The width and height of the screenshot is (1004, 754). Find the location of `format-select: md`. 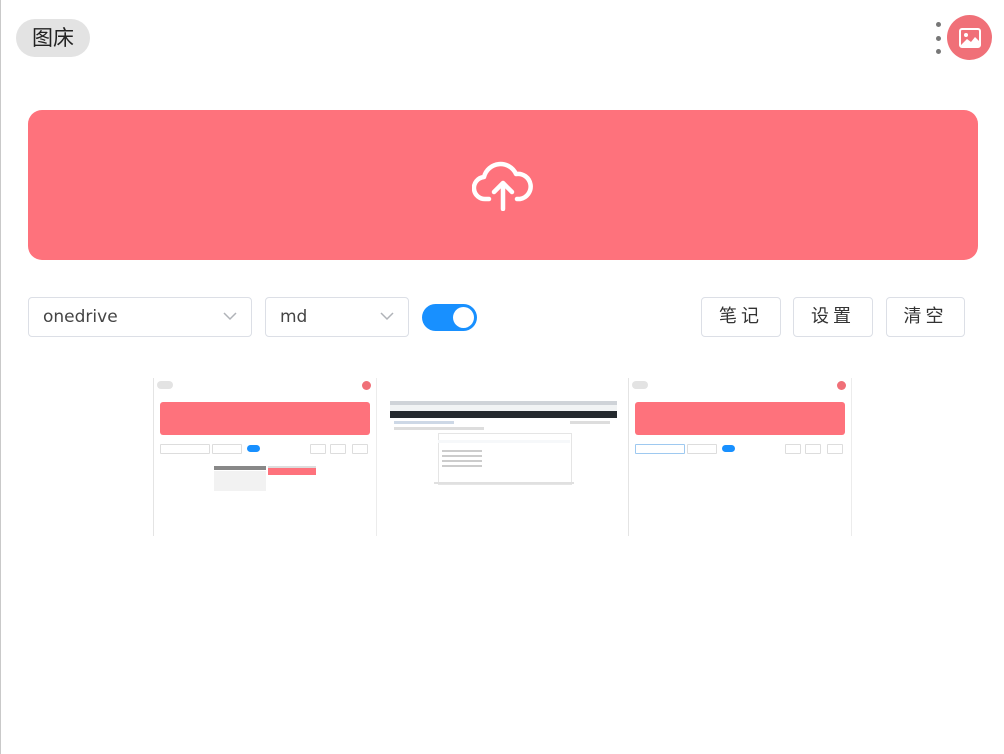

format-select: md is located at coordinates (337, 317).